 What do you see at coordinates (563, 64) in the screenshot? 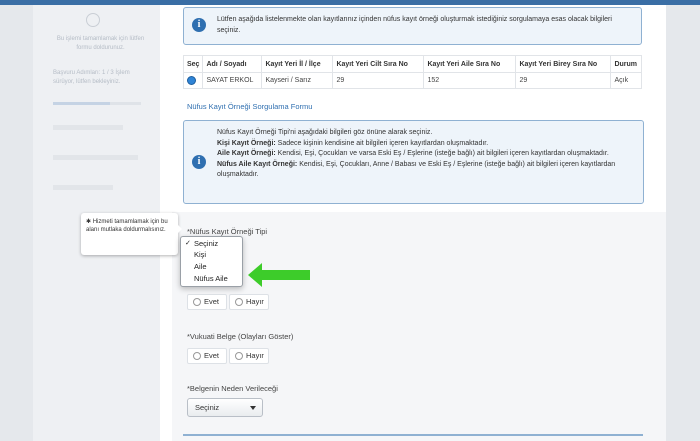
I see `col-header: Kayıt Yeri Birey Sıra No` at bounding box center [563, 64].